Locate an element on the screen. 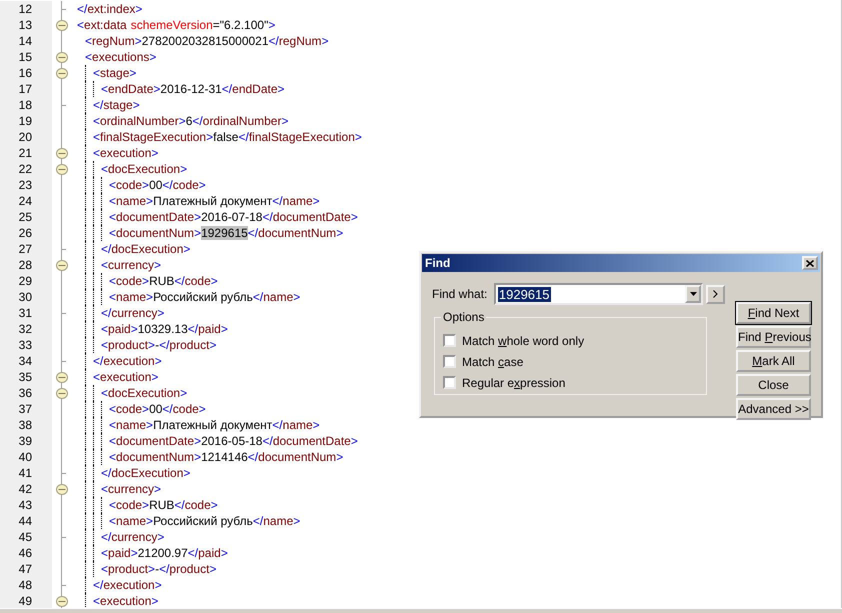  code-line: <documentDate>2016-07-18</documentDate> is located at coordinates (233, 217).